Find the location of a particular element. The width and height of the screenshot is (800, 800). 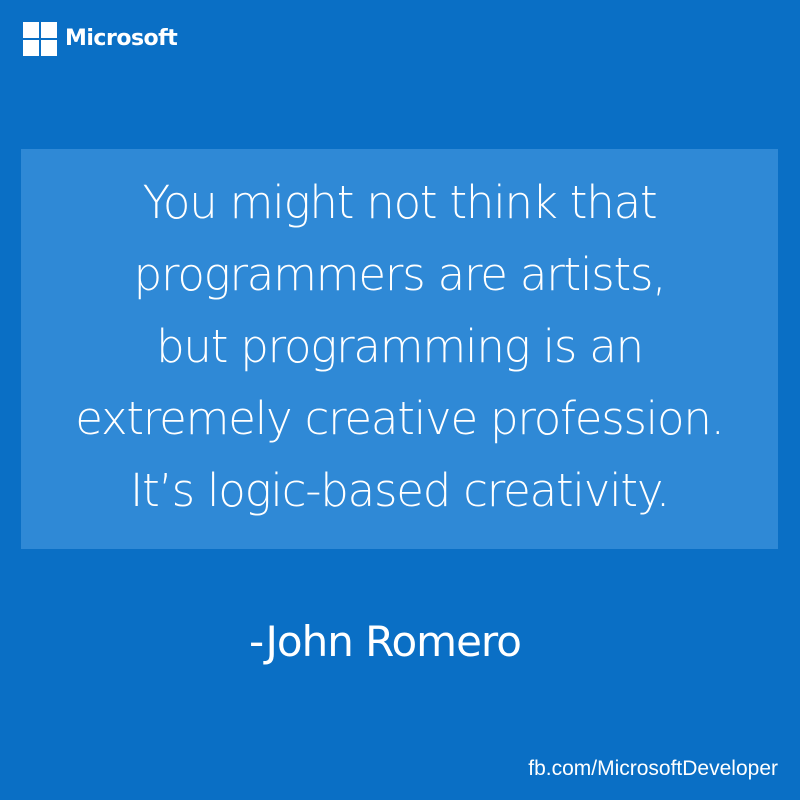

microsoft-logo: Microsoft is located at coordinates (100, 39).